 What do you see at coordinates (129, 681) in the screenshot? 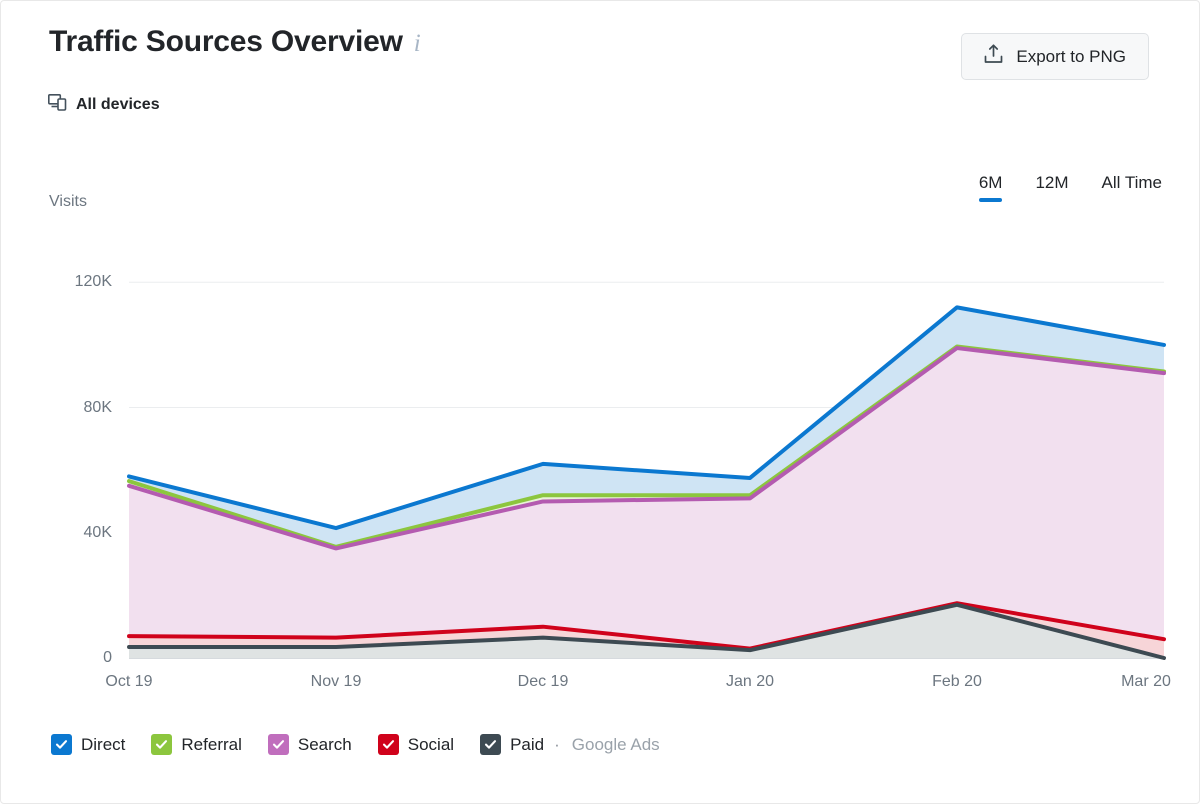
I see `x-tick-label: Oct 19` at bounding box center [129, 681].